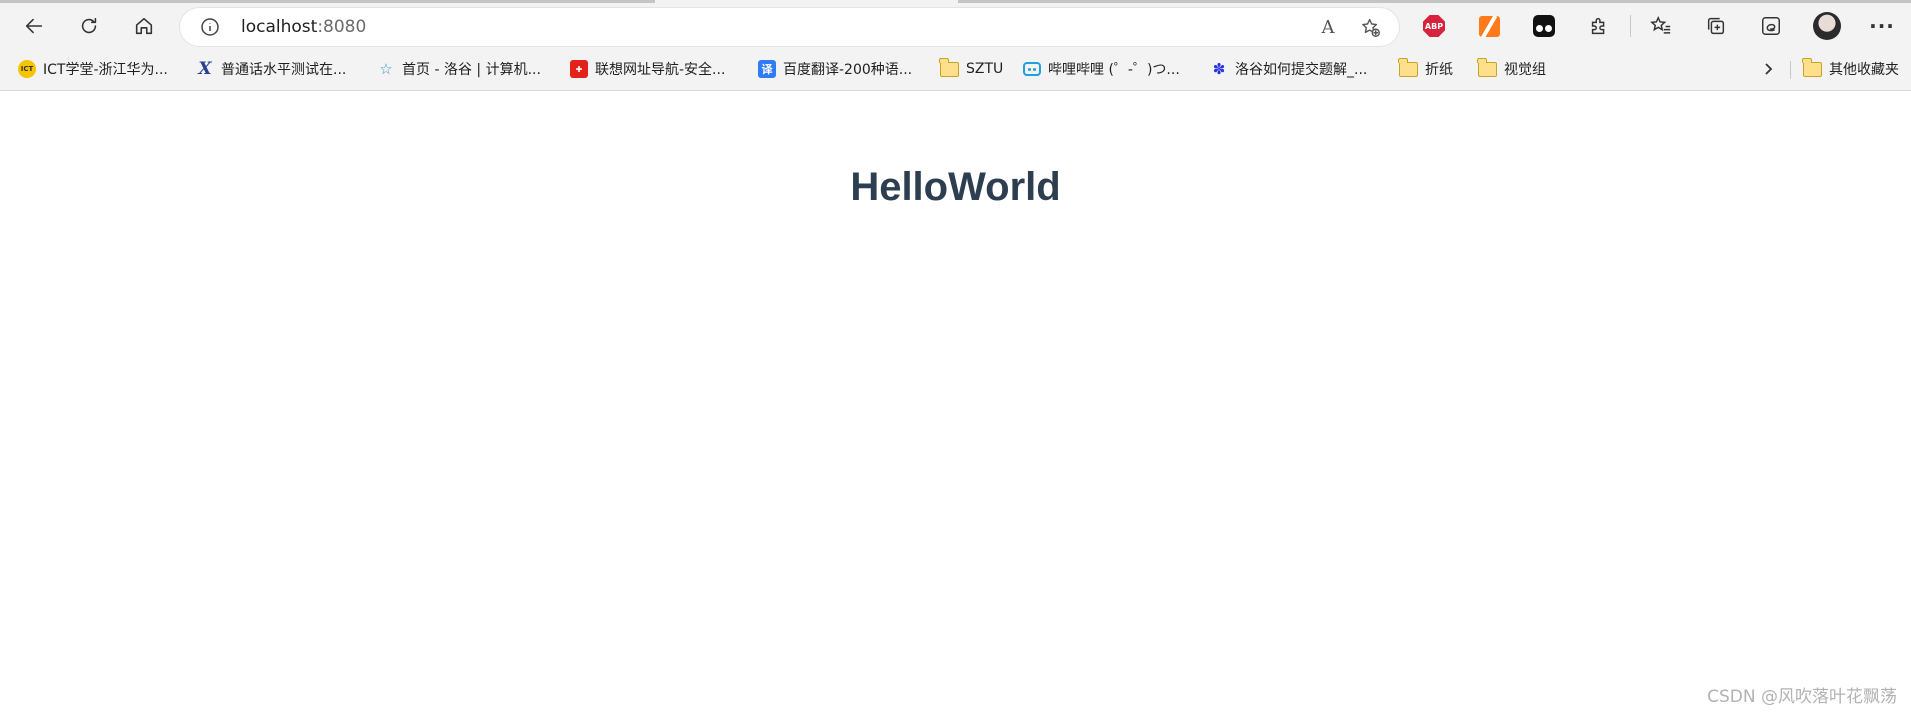 The width and height of the screenshot is (1911, 713). I want to click on add-favorite-button, so click(1370, 27).